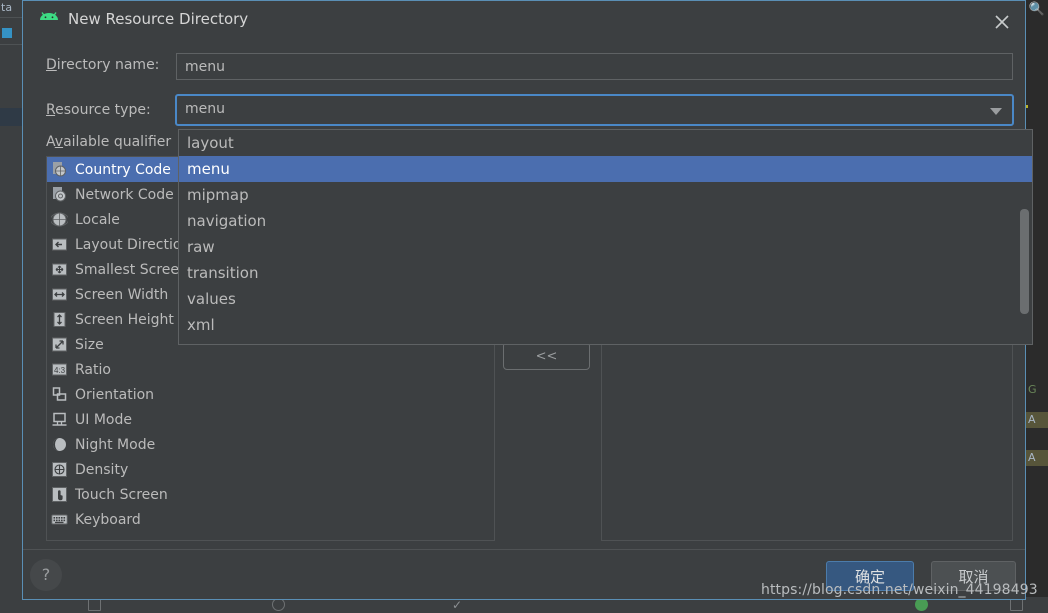 This screenshot has height=613, width=1048. Describe the element at coordinates (524, 549) in the screenshot. I see `footer-divider` at that location.